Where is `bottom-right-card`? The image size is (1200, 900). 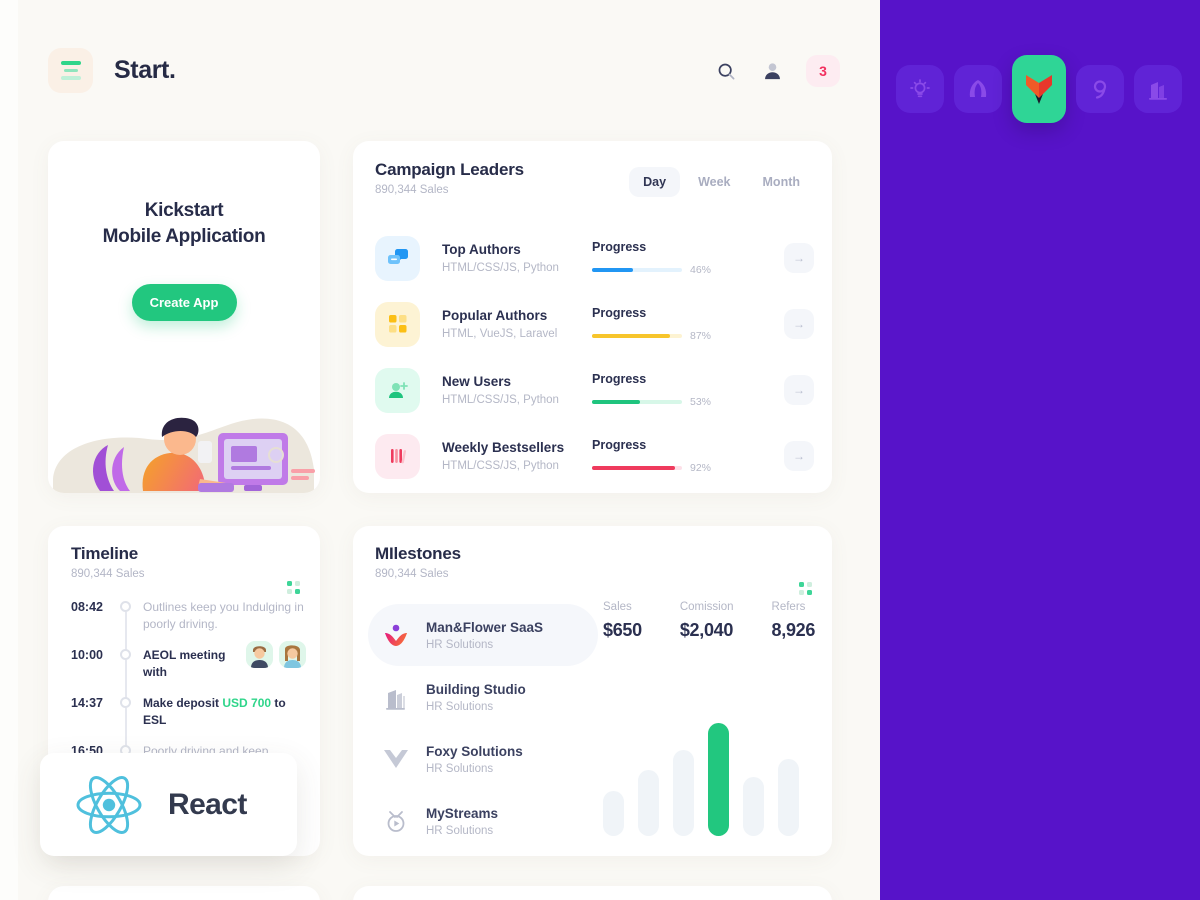 bottom-right-card is located at coordinates (592, 893).